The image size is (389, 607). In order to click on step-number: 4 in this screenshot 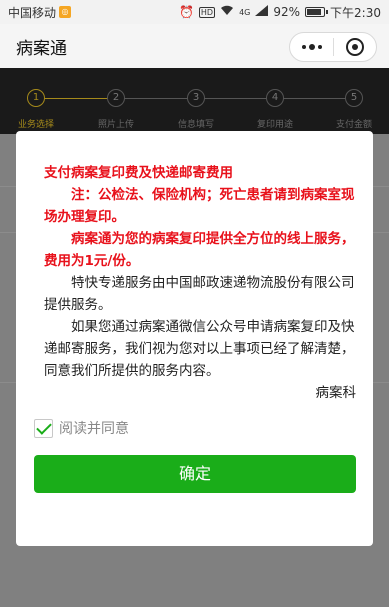, I will do `click(275, 98)`.